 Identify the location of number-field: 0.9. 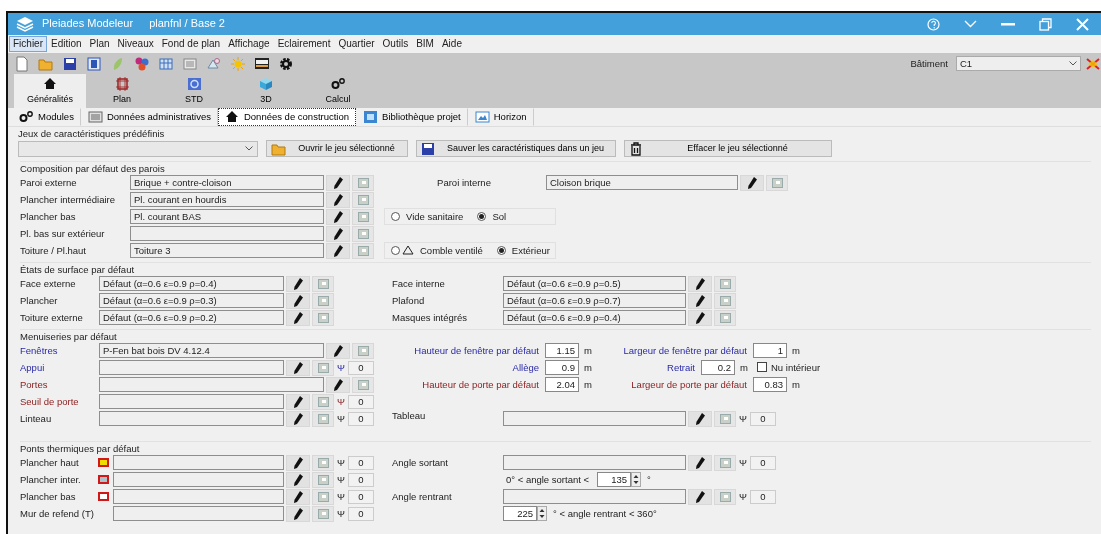
(562, 367).